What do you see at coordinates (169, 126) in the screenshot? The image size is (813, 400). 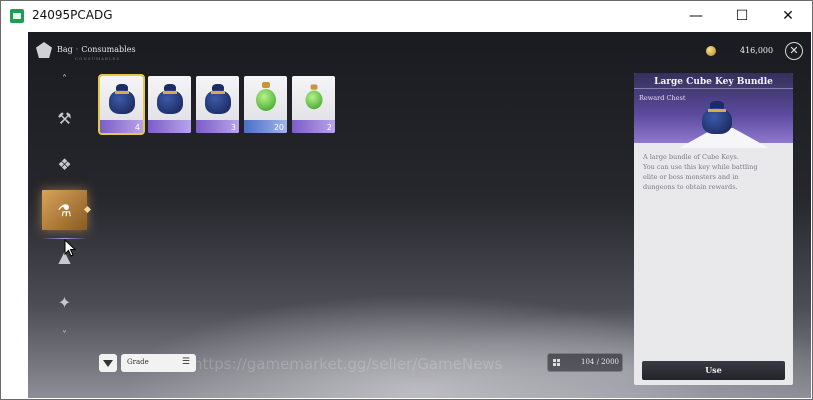 I see `rarity-bar` at bounding box center [169, 126].